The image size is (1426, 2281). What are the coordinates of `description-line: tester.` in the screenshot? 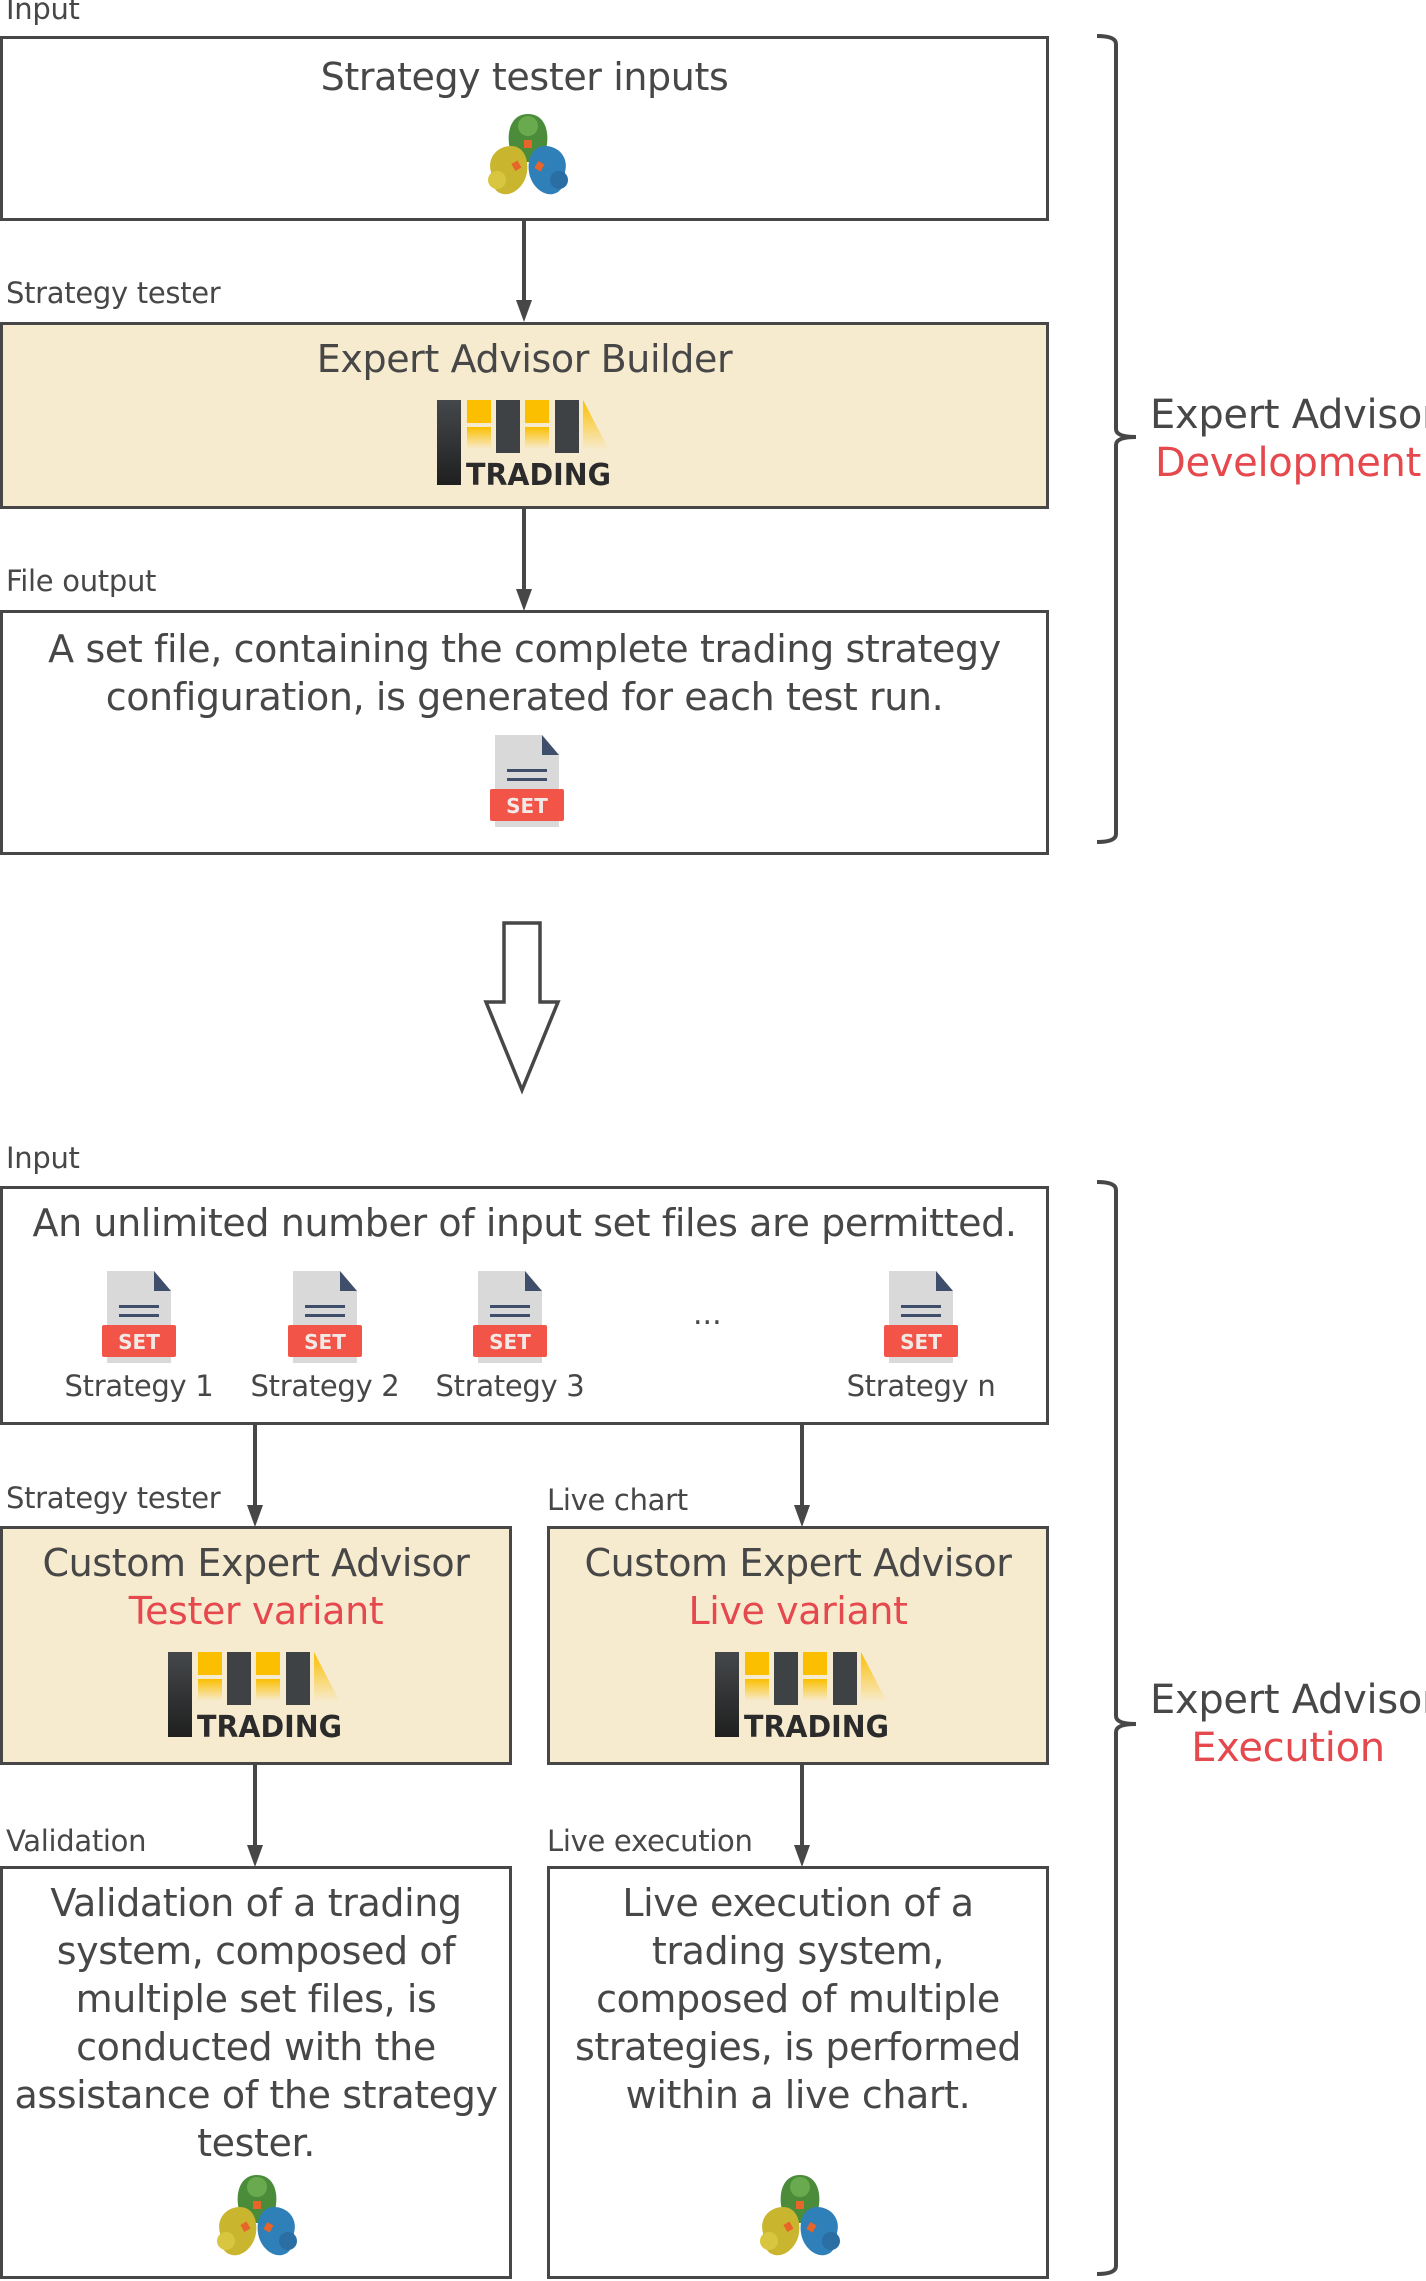 It's located at (256, 2143).